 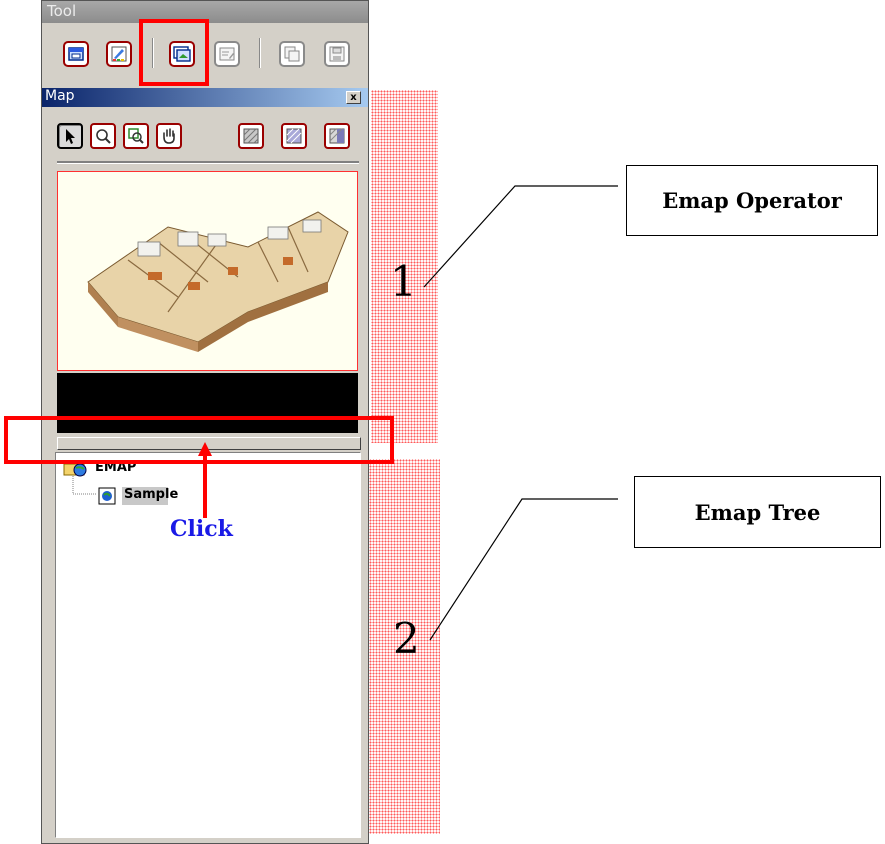 I want to click on callout-lines, so click(x=520, y=413).